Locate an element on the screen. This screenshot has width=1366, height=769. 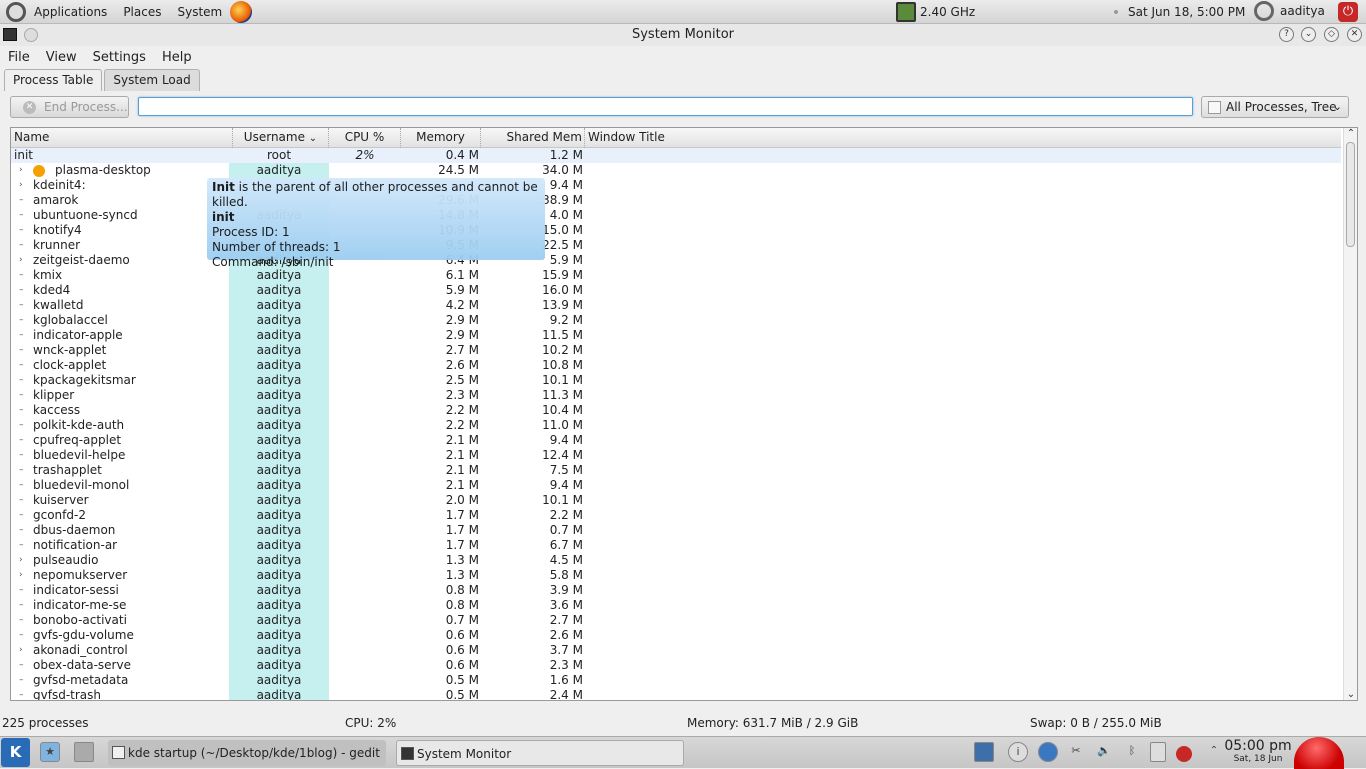
process-name: wnck-applet is located at coordinates (70, 350).